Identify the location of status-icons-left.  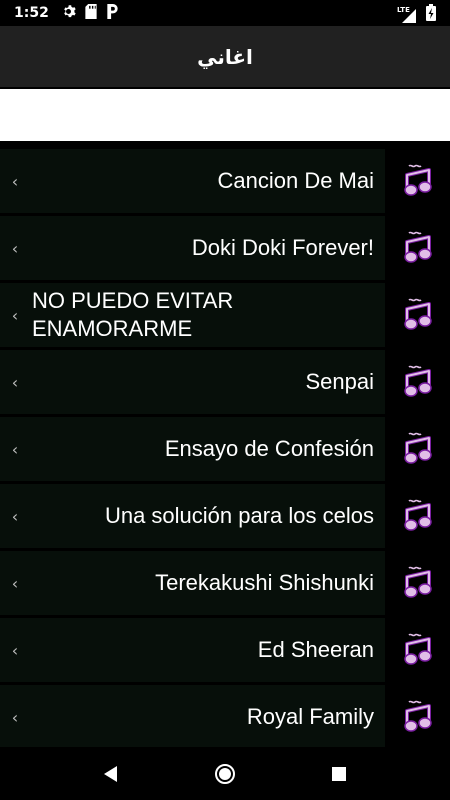
(90, 13).